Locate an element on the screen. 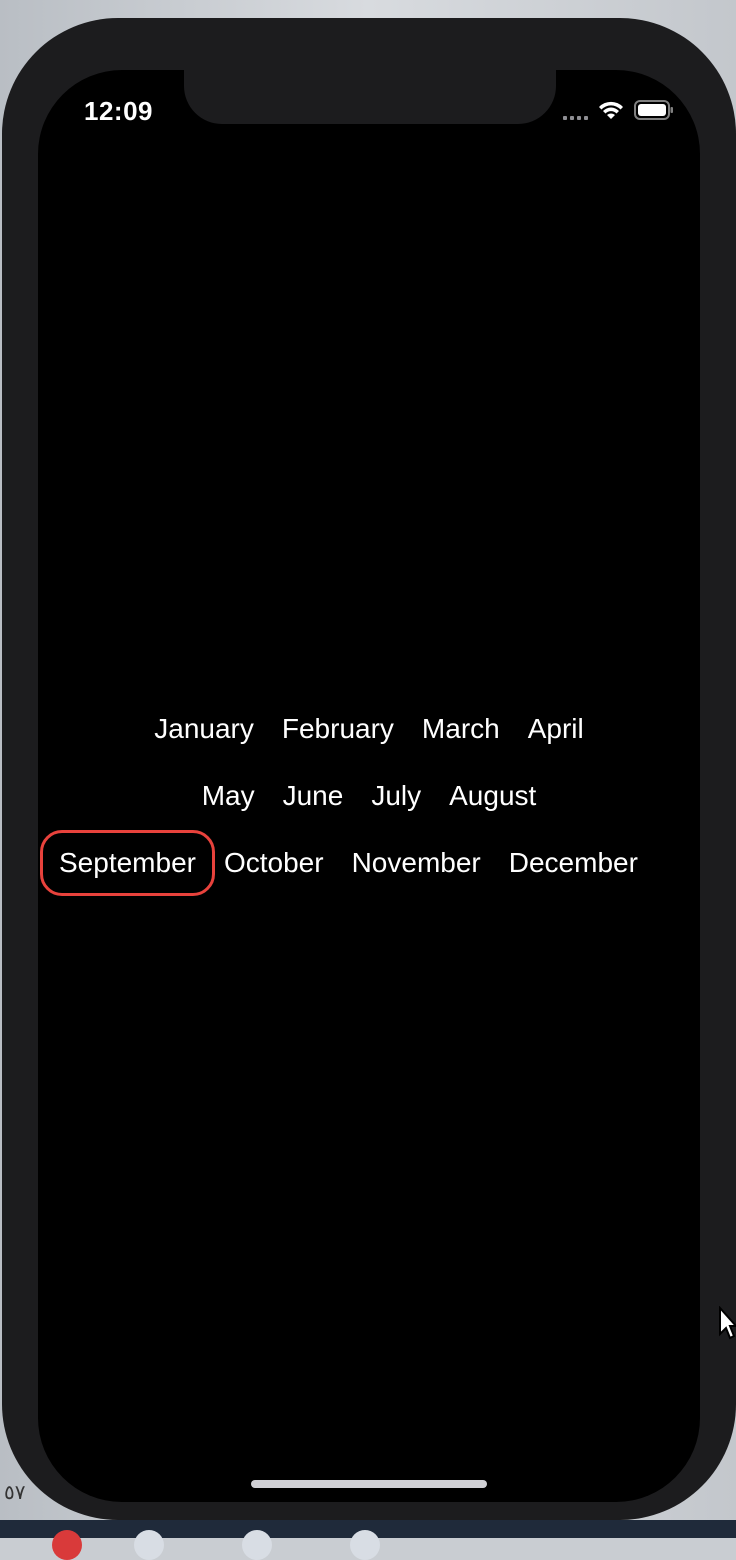  month-item-february: February is located at coordinates (338, 729).